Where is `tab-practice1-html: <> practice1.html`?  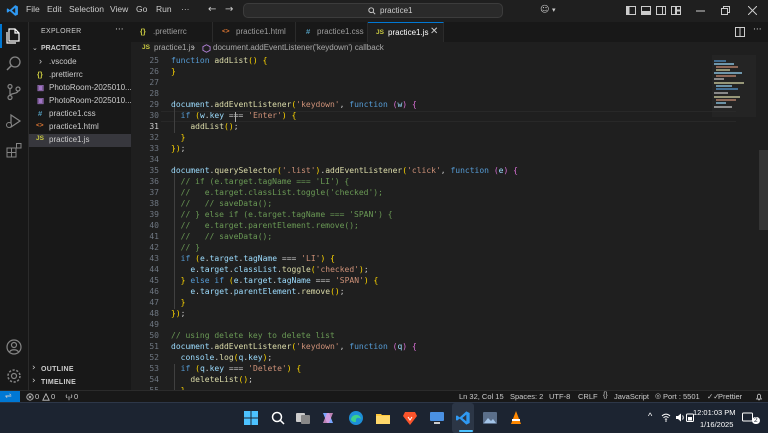
tab-practice1-html: <> practice1.html is located at coordinates (254, 32).